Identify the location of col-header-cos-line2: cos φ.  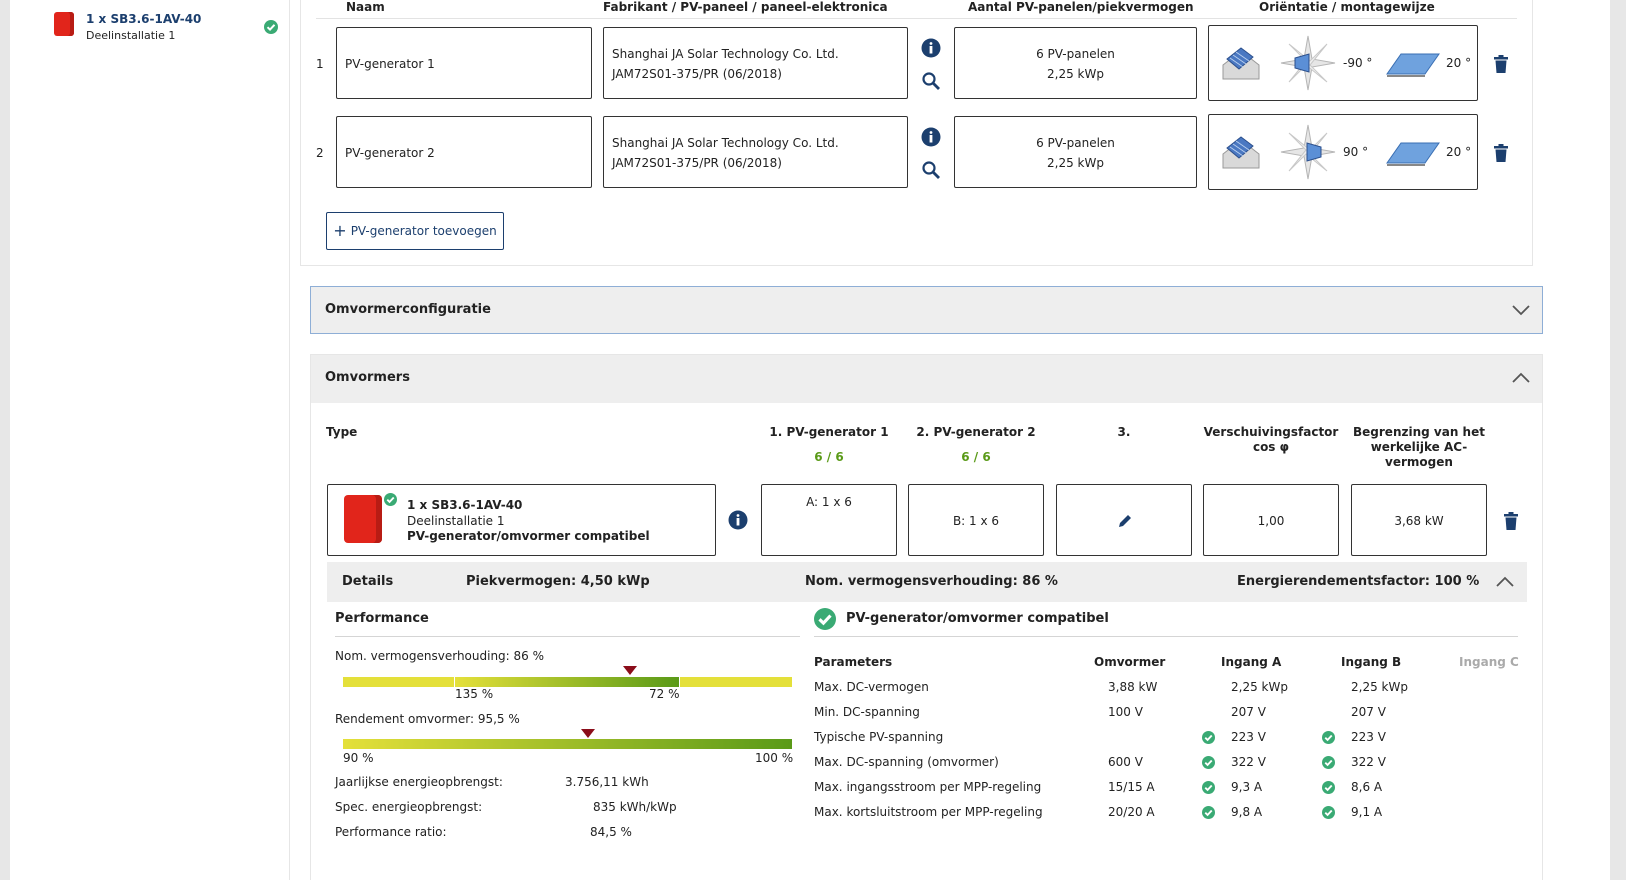
(1271, 447).